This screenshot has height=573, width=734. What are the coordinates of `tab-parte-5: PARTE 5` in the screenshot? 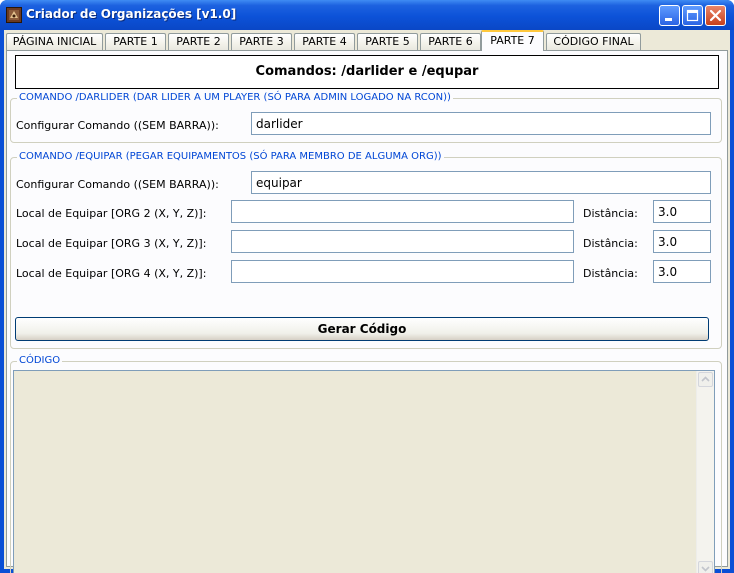 It's located at (387, 41).